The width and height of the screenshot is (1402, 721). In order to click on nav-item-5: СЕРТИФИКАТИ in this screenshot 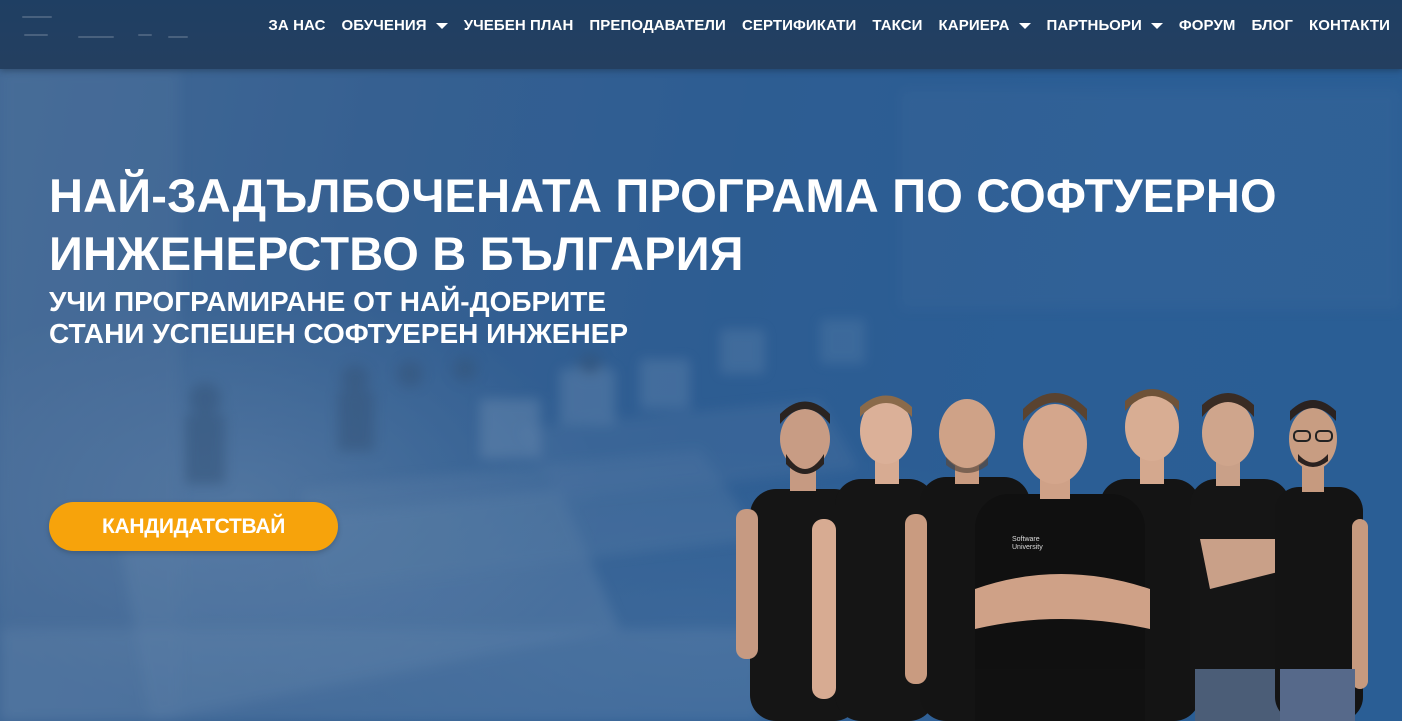, I will do `click(799, 25)`.